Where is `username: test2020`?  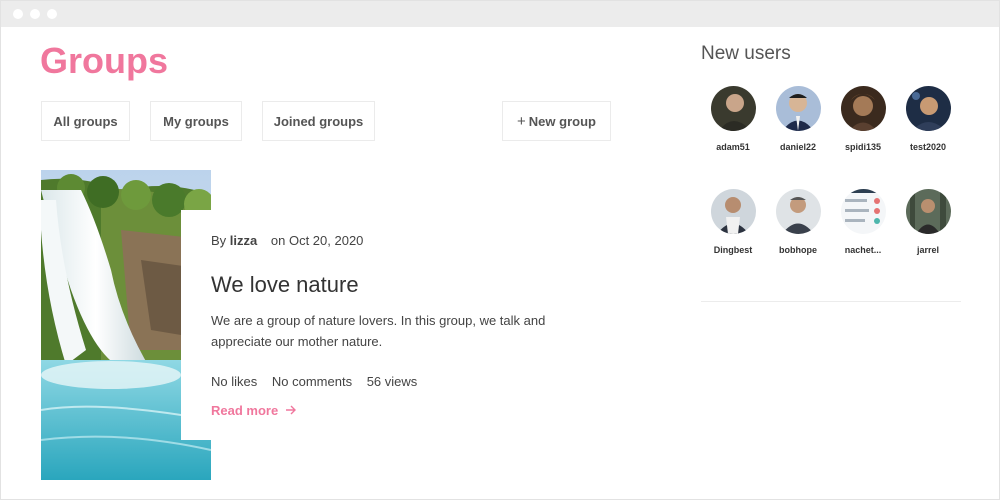 username: test2020 is located at coordinates (928, 147).